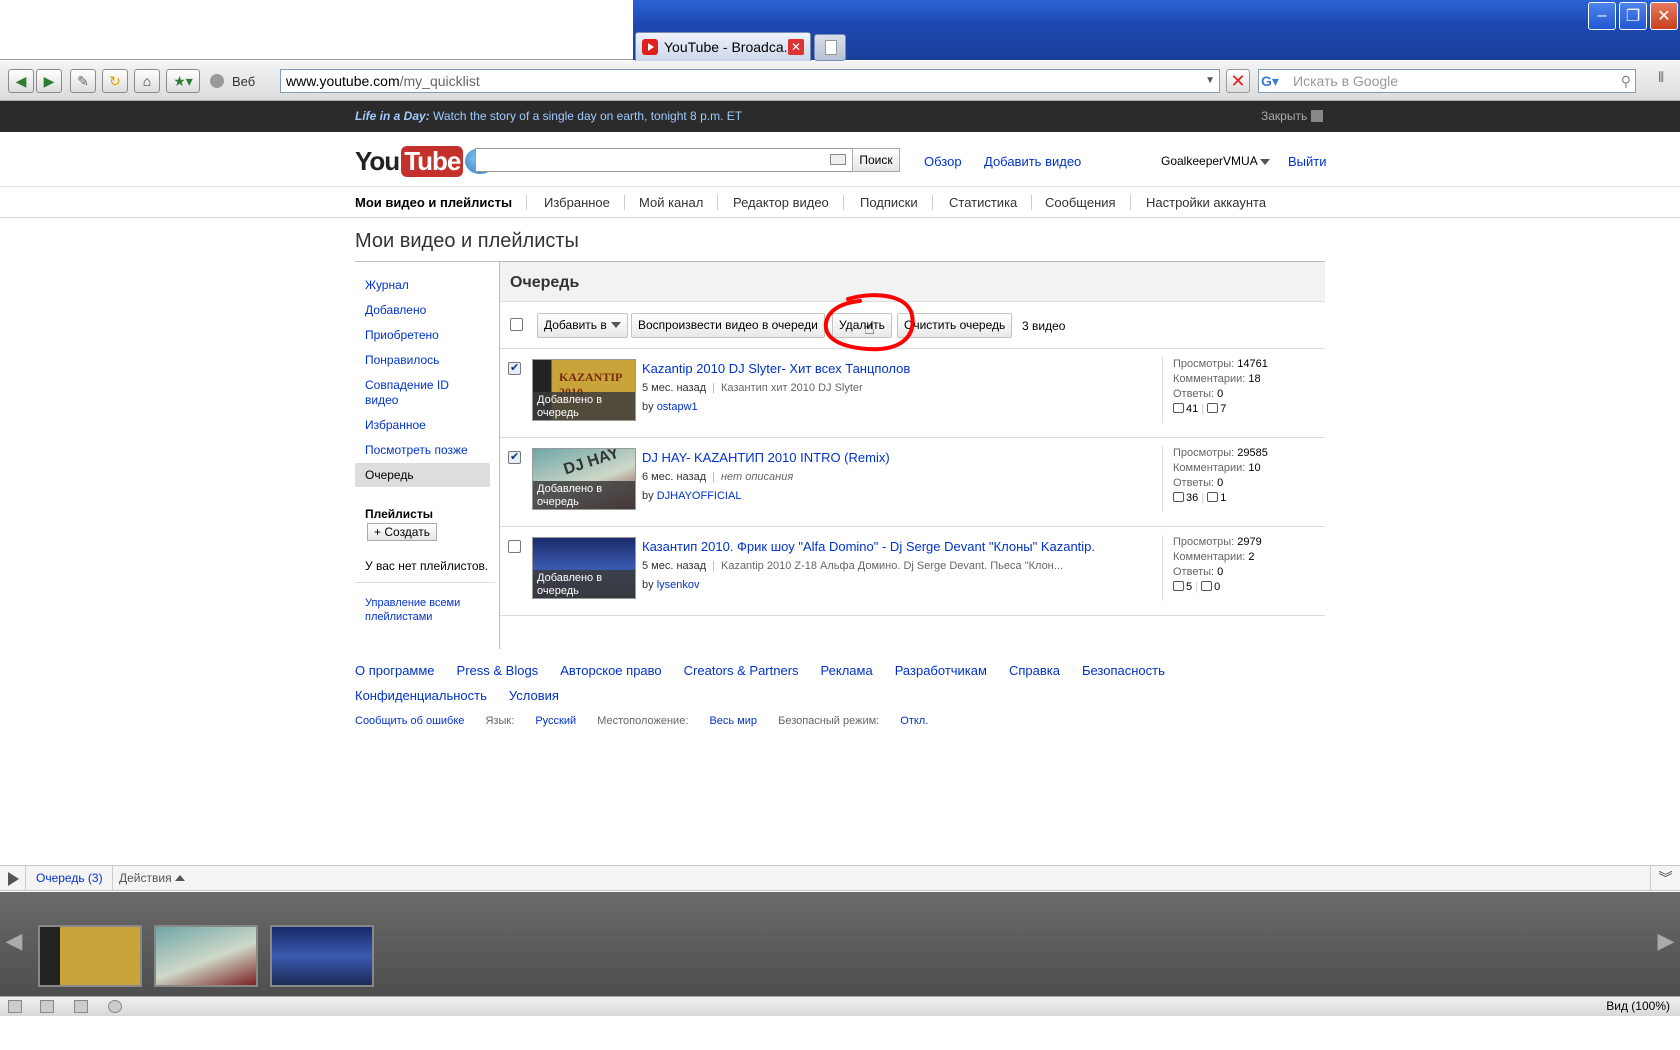 Image resolution: width=1680 pixels, height=1050 pixels. Describe the element at coordinates (395, 670) in the screenshot. I see `footer-link-about: О программе` at that location.